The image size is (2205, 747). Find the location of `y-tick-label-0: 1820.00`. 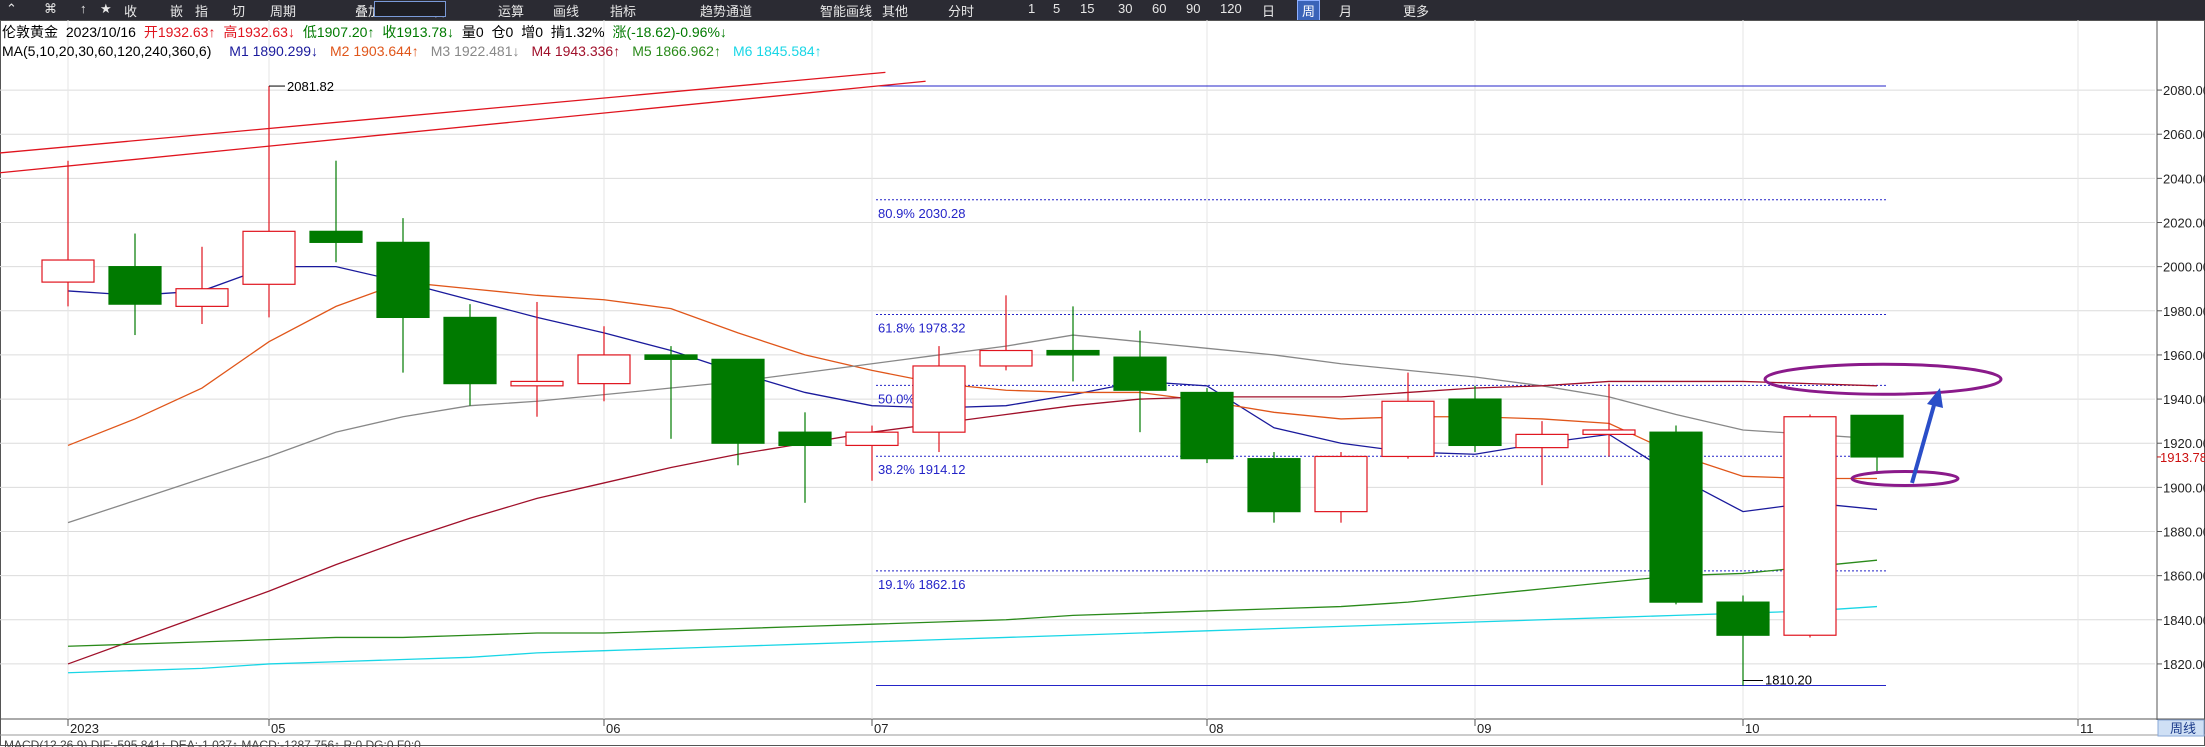

y-tick-label-0: 1820.00 is located at coordinates (2184, 664).